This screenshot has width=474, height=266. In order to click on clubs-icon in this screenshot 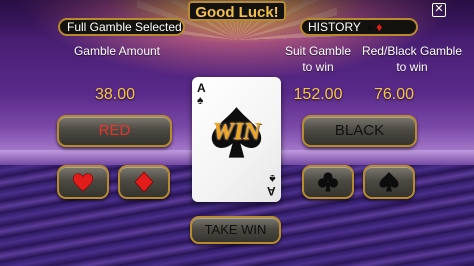, I will do `click(328, 182)`.